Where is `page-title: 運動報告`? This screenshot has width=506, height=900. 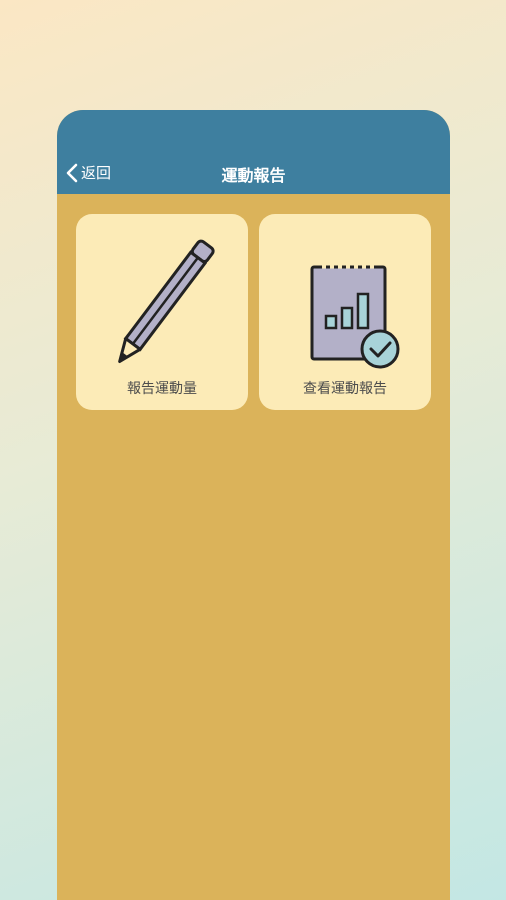 page-title: 運動報告 is located at coordinates (253, 175).